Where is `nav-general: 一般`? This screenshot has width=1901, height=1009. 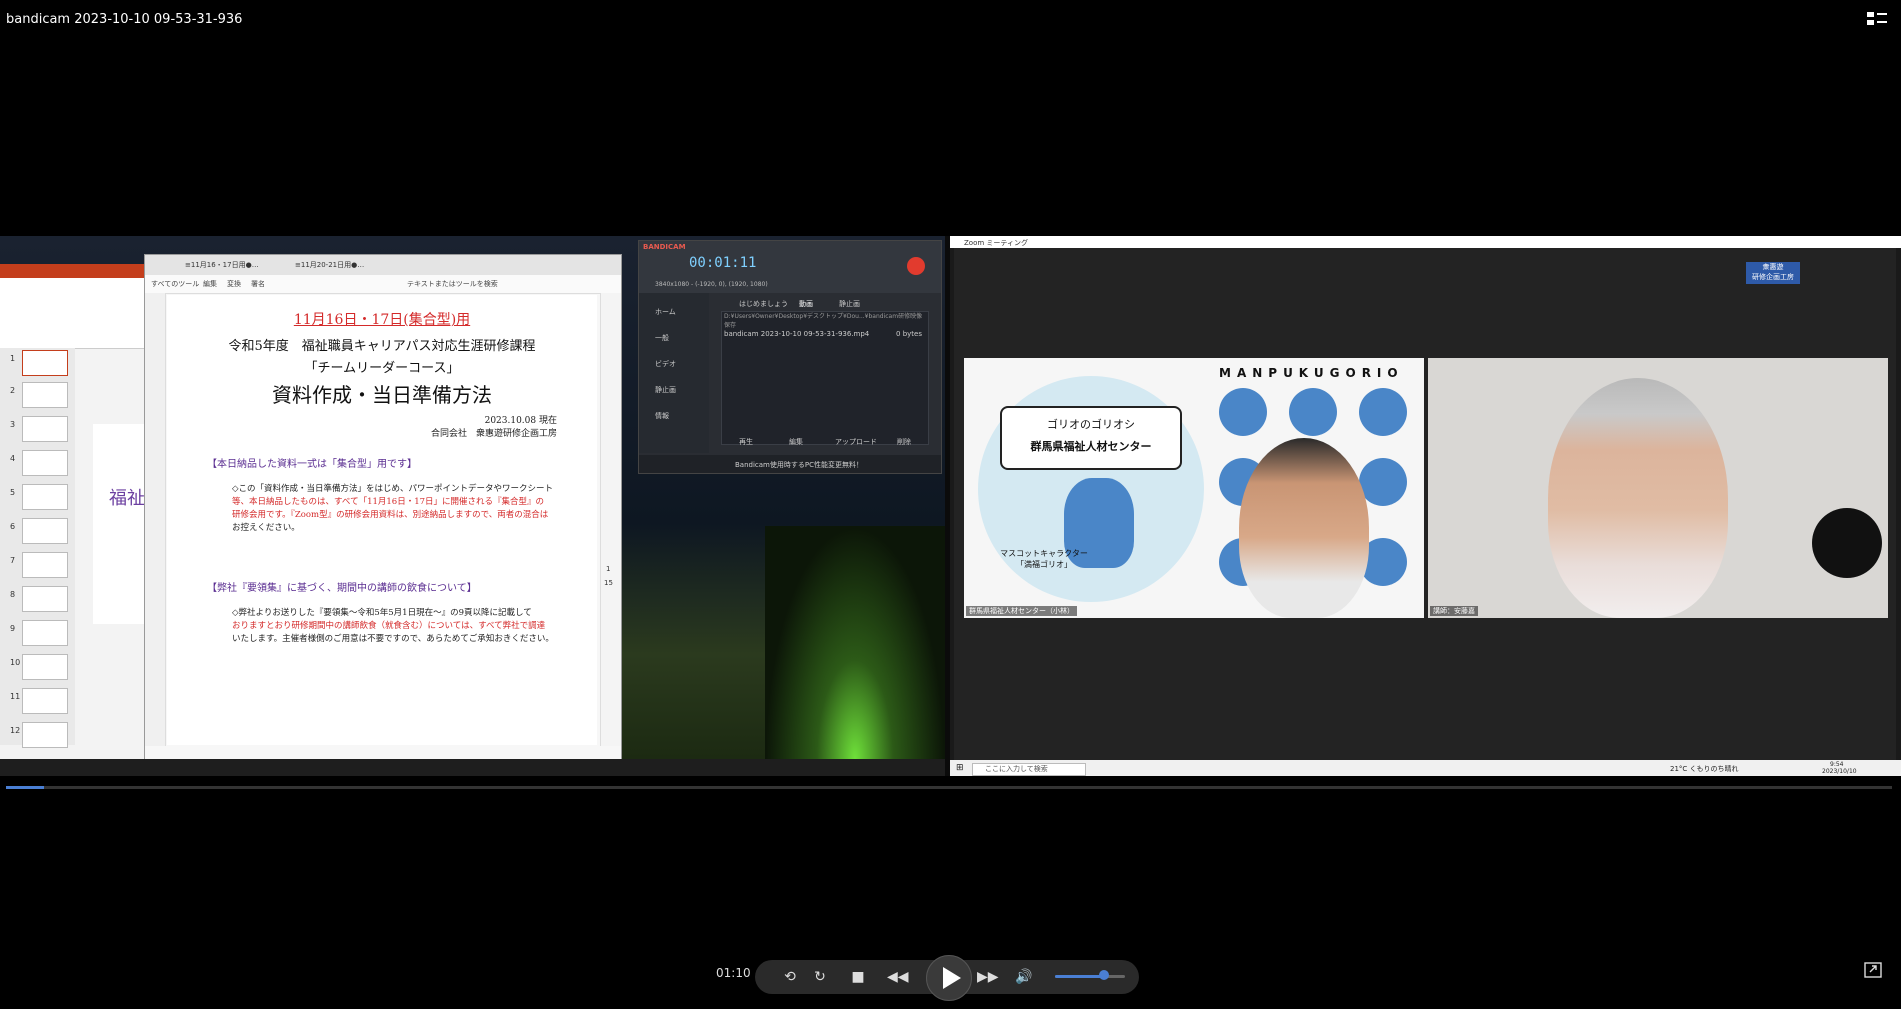
nav-general: 一般 is located at coordinates (662, 338).